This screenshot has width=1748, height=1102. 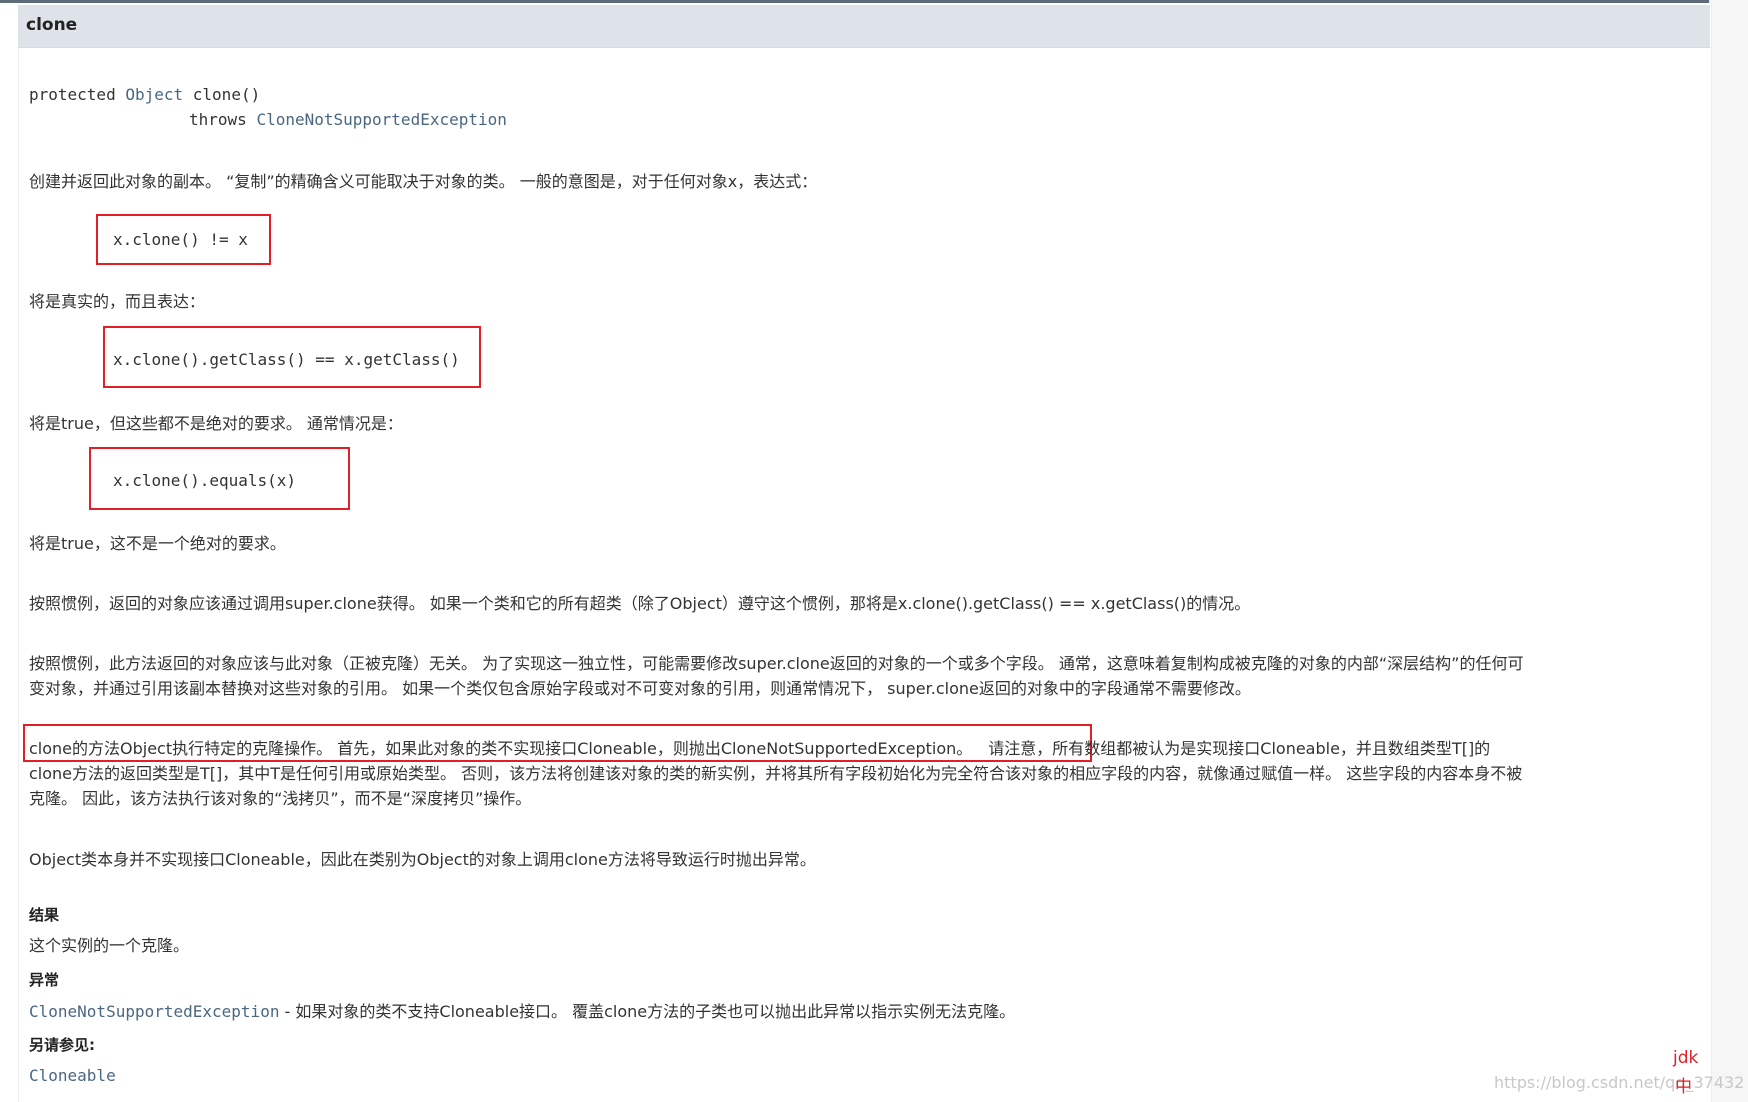 I want to click on exception-link: CloneNotSupportedException, so click(x=381, y=119).